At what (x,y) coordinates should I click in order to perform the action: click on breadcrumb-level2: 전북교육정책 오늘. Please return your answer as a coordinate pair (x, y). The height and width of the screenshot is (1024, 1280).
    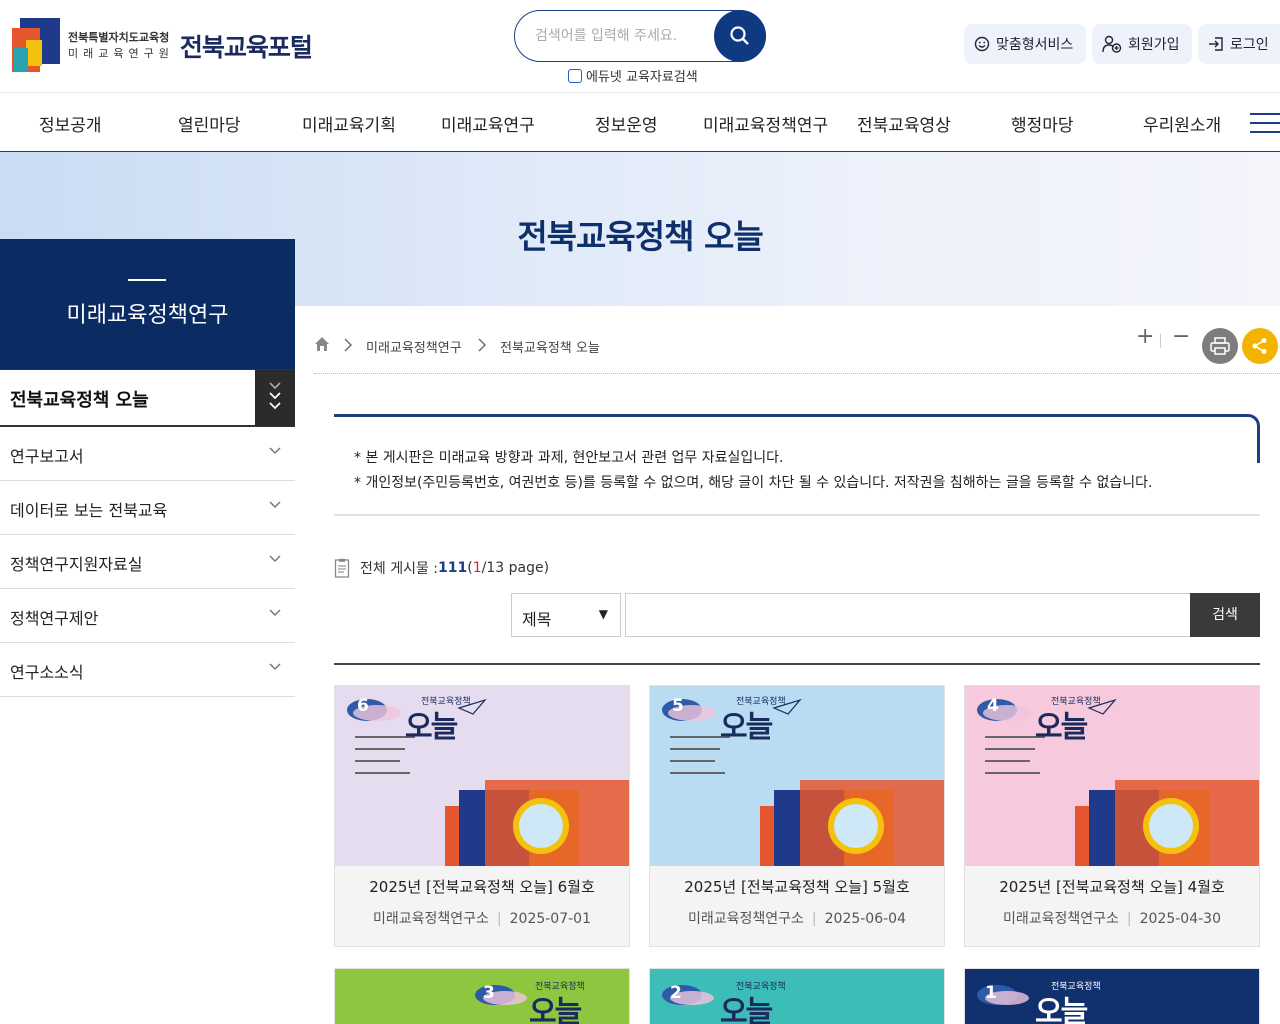
    Looking at the image, I should click on (550, 346).